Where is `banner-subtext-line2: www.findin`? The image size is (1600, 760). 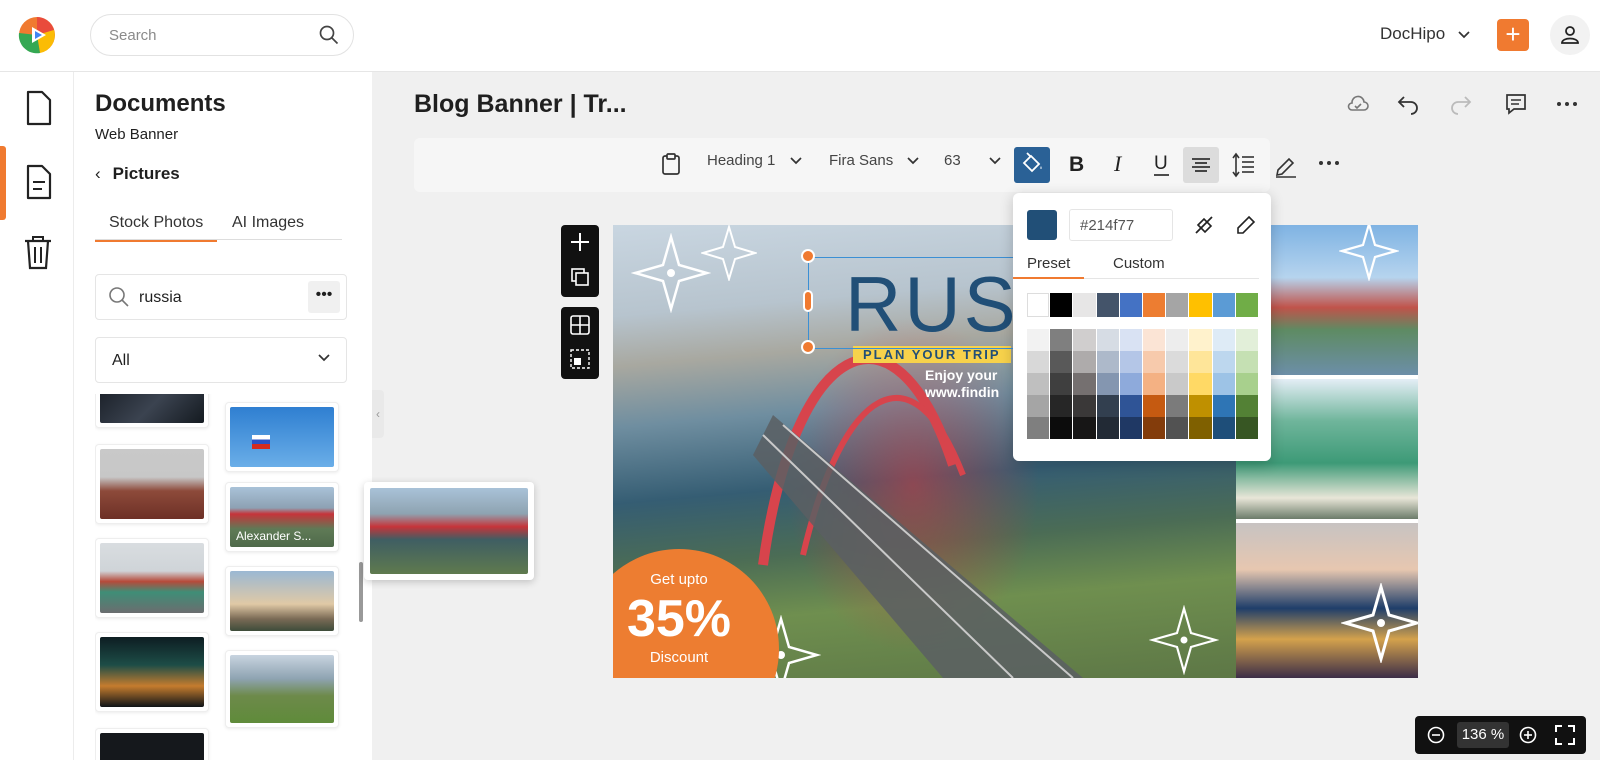
banner-subtext-line2: www.findin is located at coordinates (962, 392).